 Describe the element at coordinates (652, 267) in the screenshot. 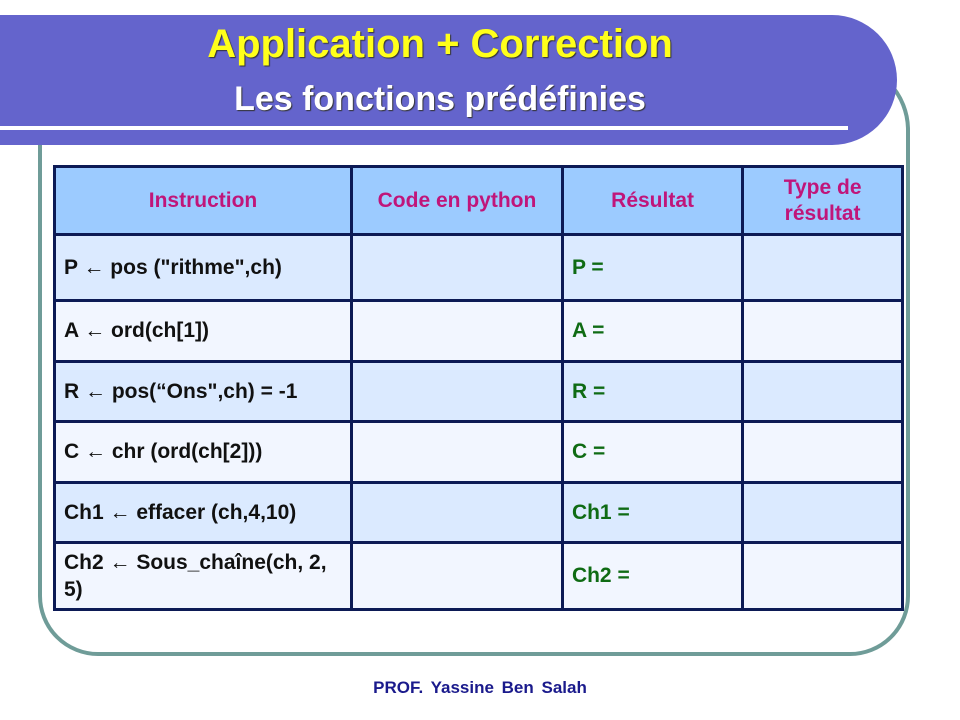

I see `result-cell: P =` at that location.